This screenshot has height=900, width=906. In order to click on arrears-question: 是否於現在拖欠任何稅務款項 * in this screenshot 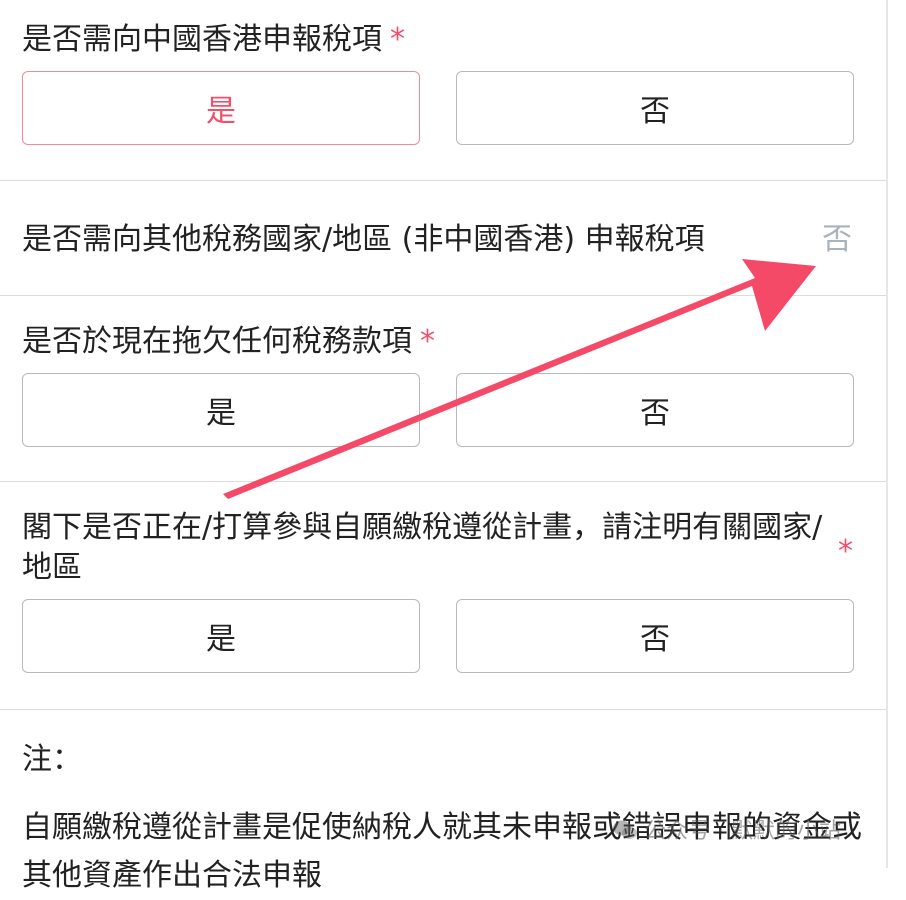, I will do `click(228, 342)`.